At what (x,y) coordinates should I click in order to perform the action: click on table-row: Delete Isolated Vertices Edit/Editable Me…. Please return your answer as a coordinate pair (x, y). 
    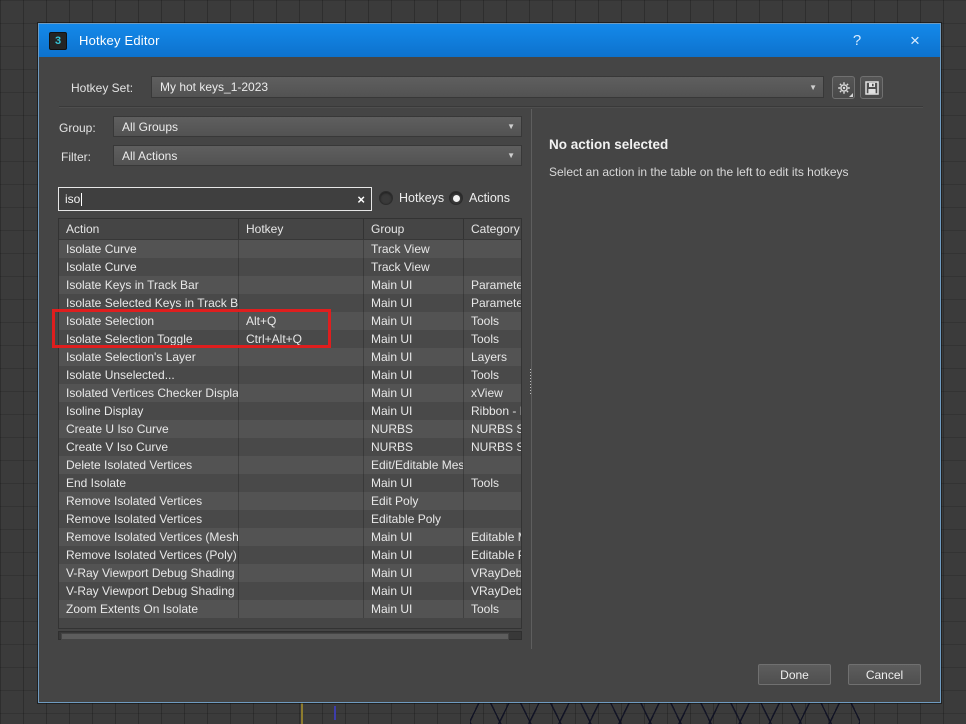
    Looking at the image, I should click on (290, 465).